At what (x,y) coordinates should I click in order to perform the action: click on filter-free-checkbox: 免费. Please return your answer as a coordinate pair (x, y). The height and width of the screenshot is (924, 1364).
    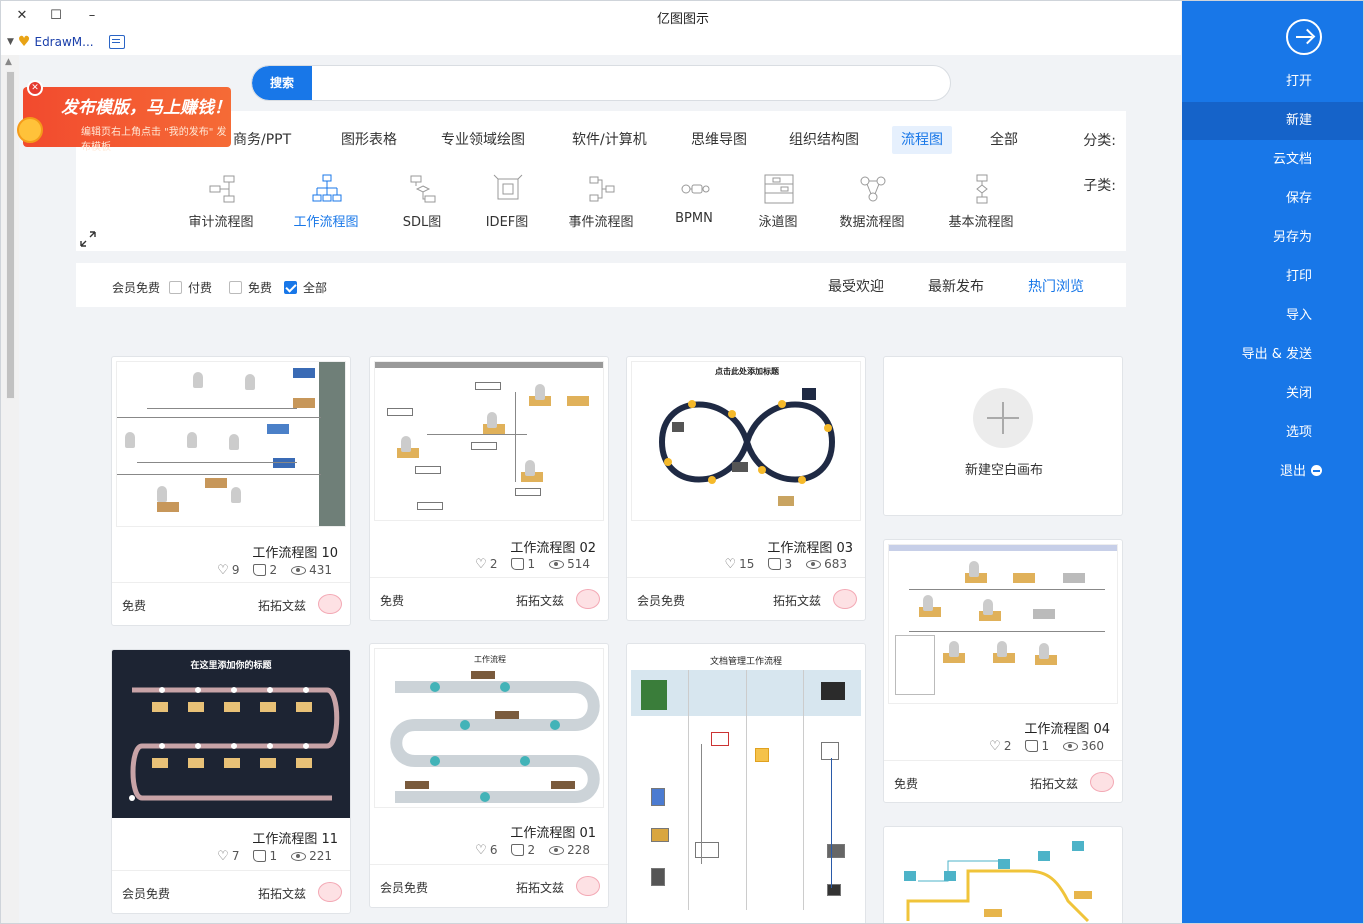
    Looking at the image, I should click on (250, 287).